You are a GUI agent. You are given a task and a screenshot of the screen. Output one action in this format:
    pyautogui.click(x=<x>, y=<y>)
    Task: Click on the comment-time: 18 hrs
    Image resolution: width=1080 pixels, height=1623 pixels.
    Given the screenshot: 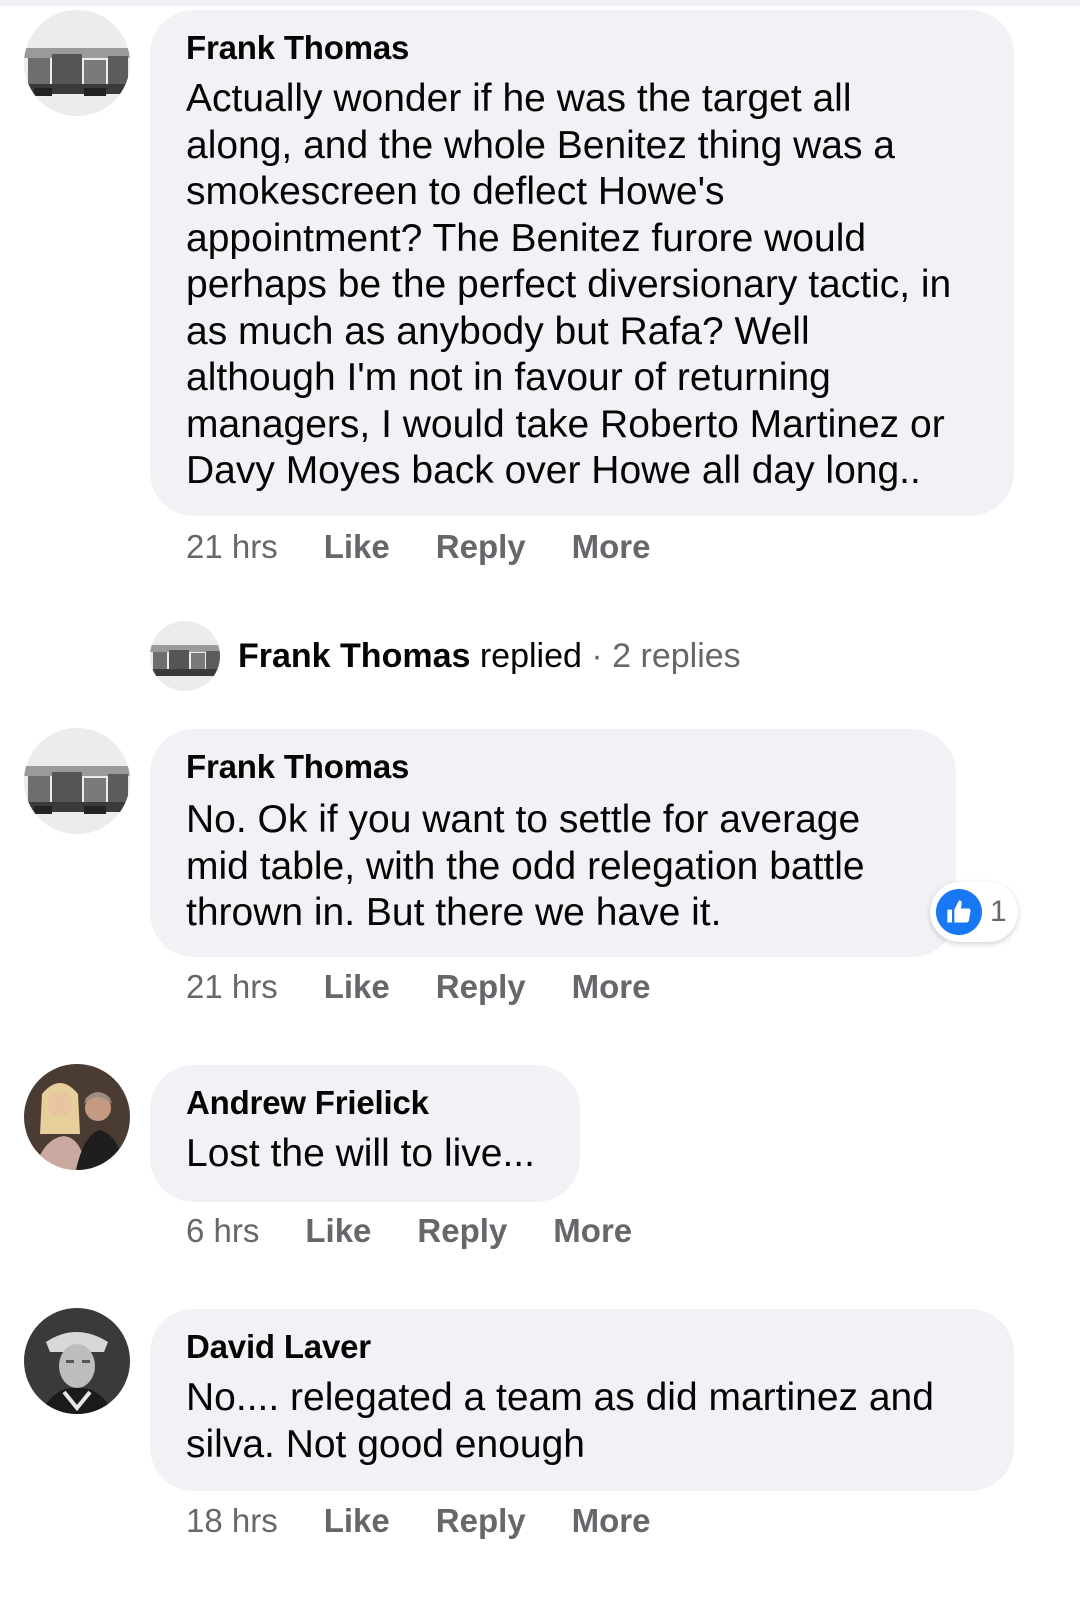 What is the action you would take?
    pyautogui.click(x=232, y=1521)
    